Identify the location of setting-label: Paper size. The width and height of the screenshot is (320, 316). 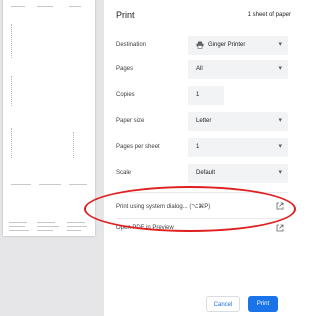
(130, 121).